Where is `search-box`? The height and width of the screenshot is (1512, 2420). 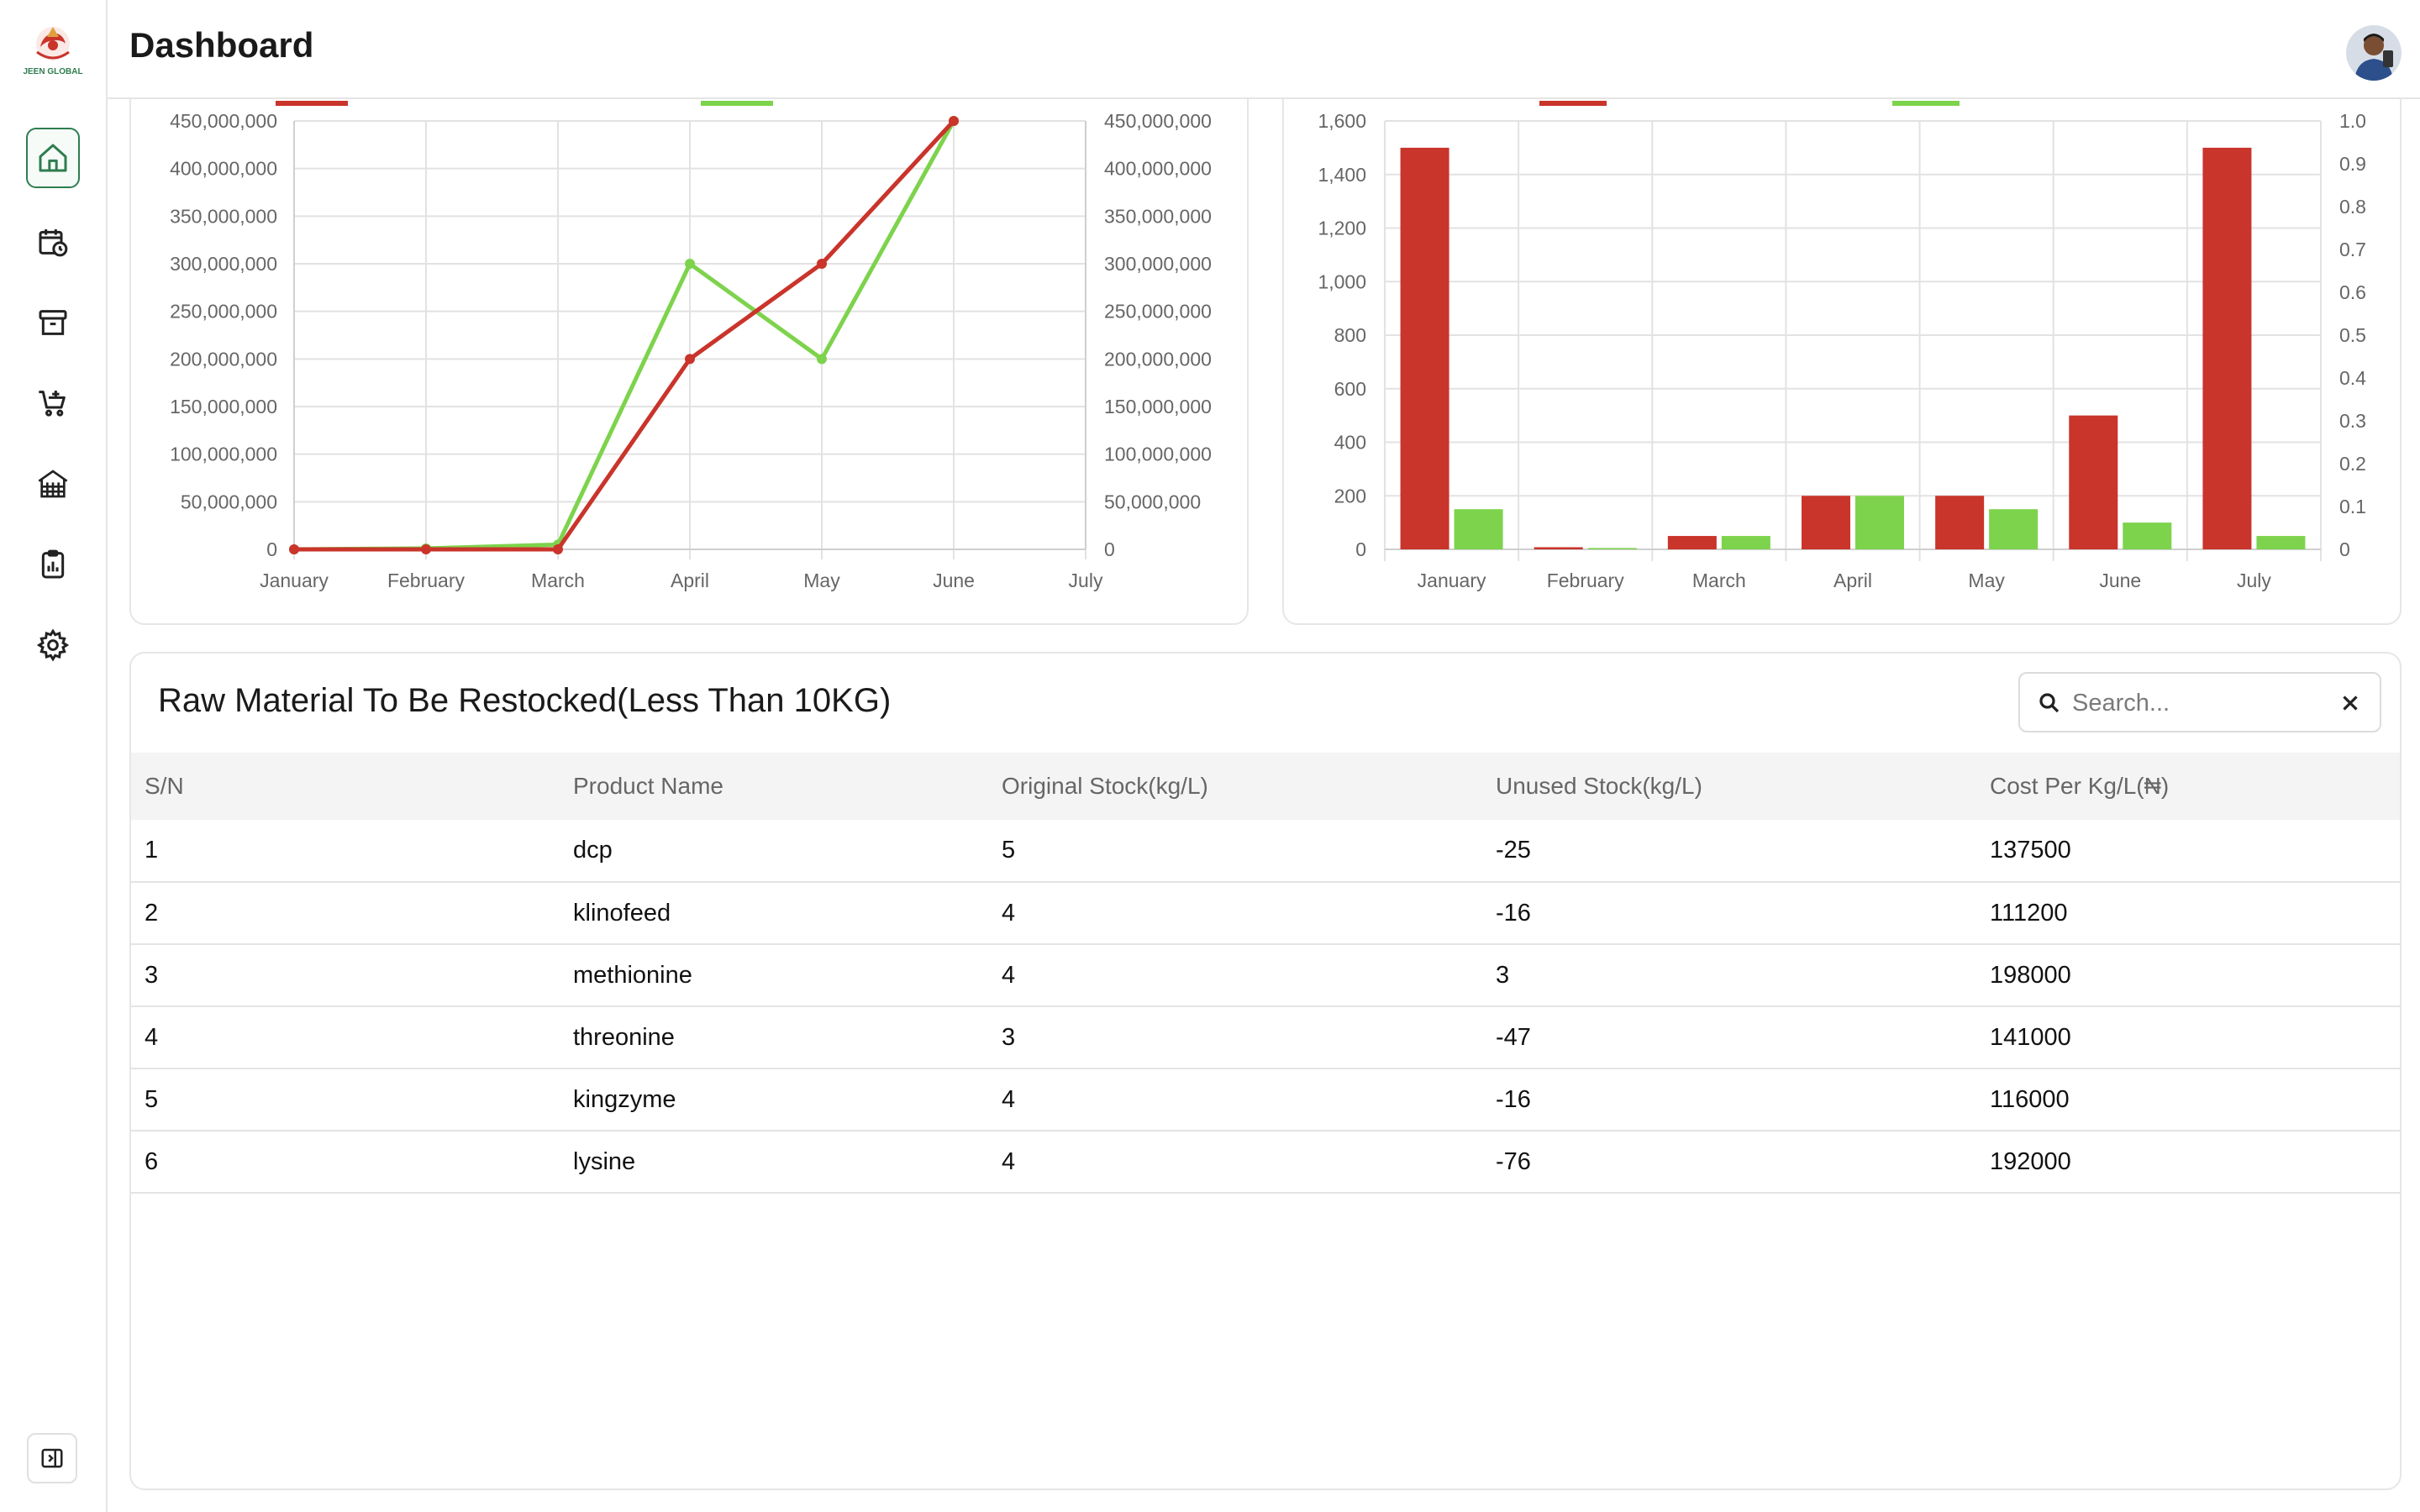
search-box is located at coordinates (2200, 702).